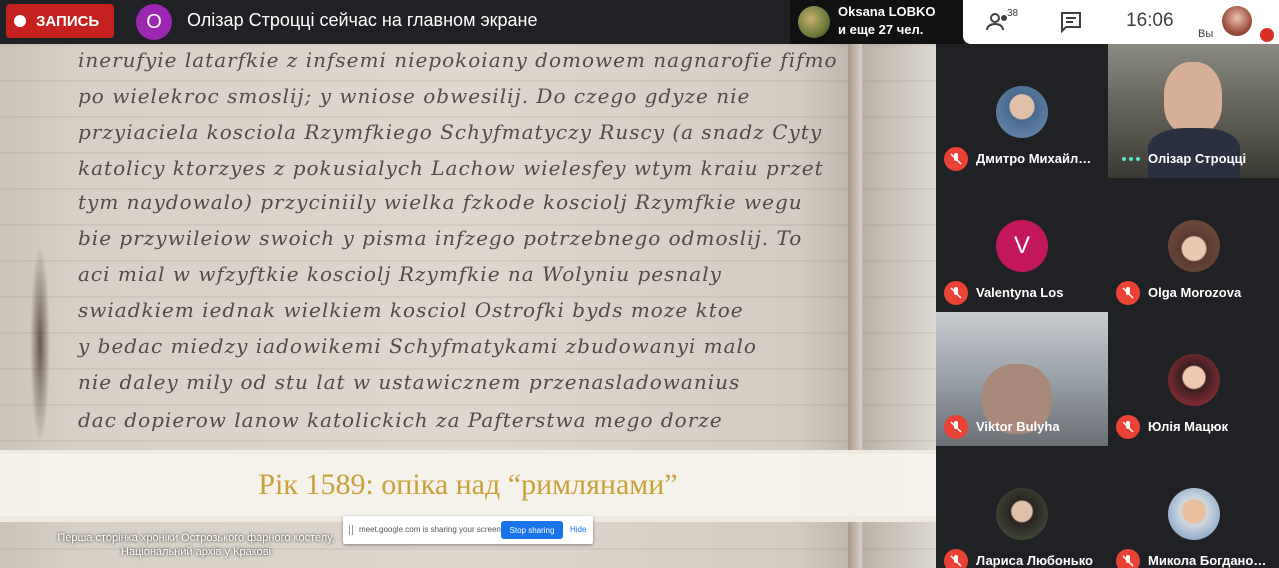 The width and height of the screenshot is (1279, 568). What do you see at coordinates (351, 530) in the screenshot?
I see `drag-handle-icon` at bounding box center [351, 530].